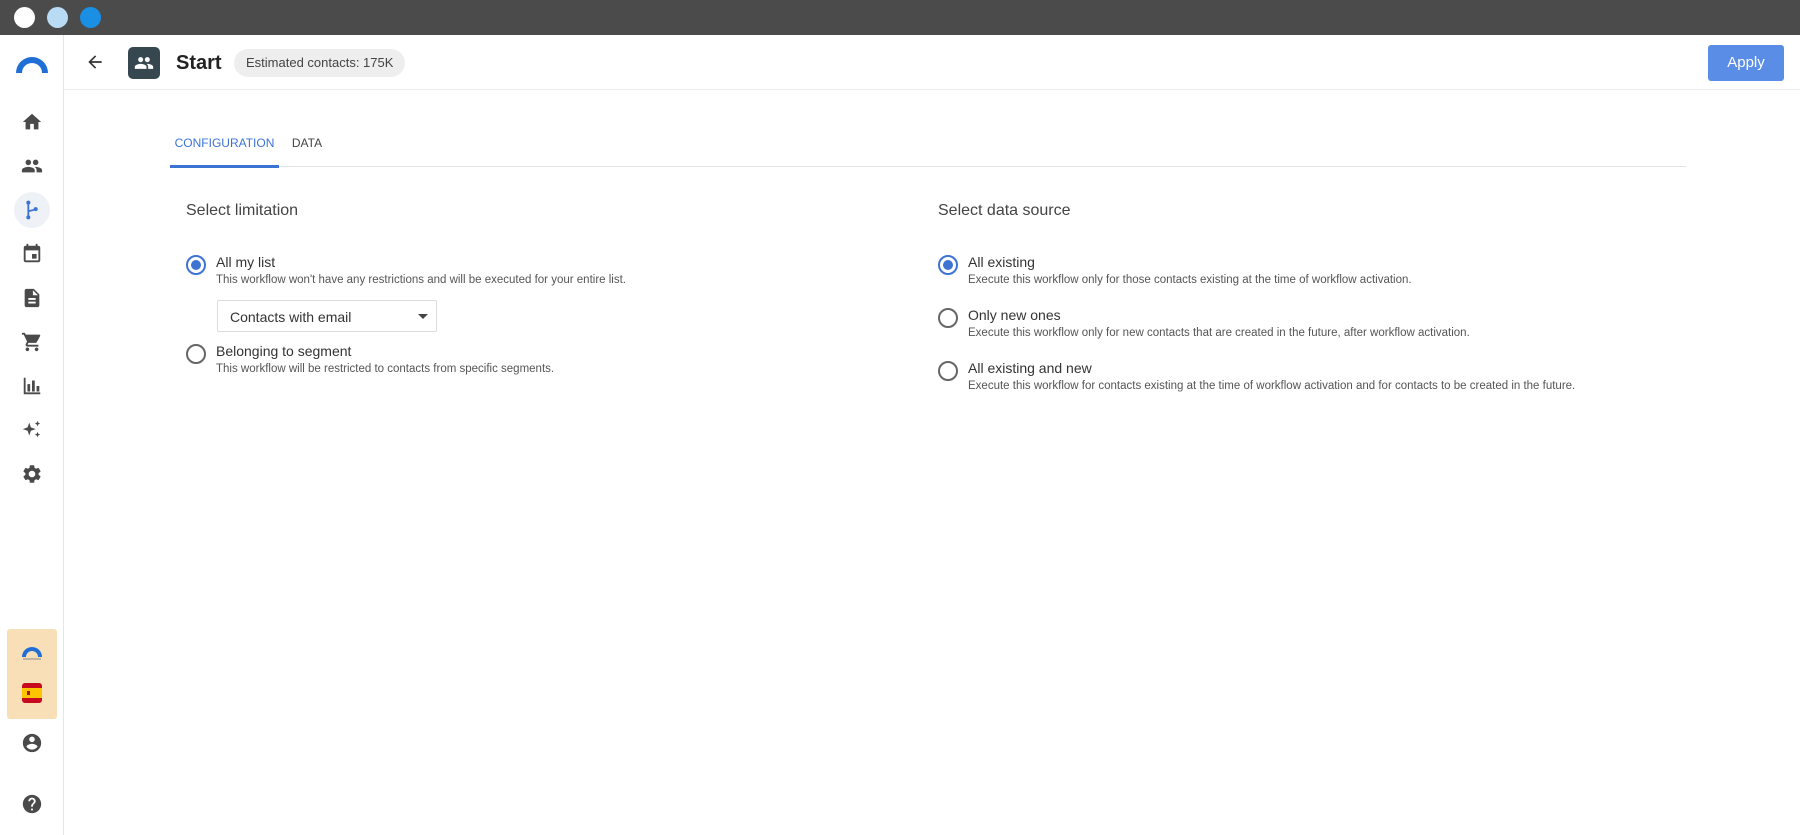 This screenshot has height=835, width=1800. What do you see at coordinates (224, 147) in the screenshot?
I see `tab-configuration: CONFIGURATION` at bounding box center [224, 147].